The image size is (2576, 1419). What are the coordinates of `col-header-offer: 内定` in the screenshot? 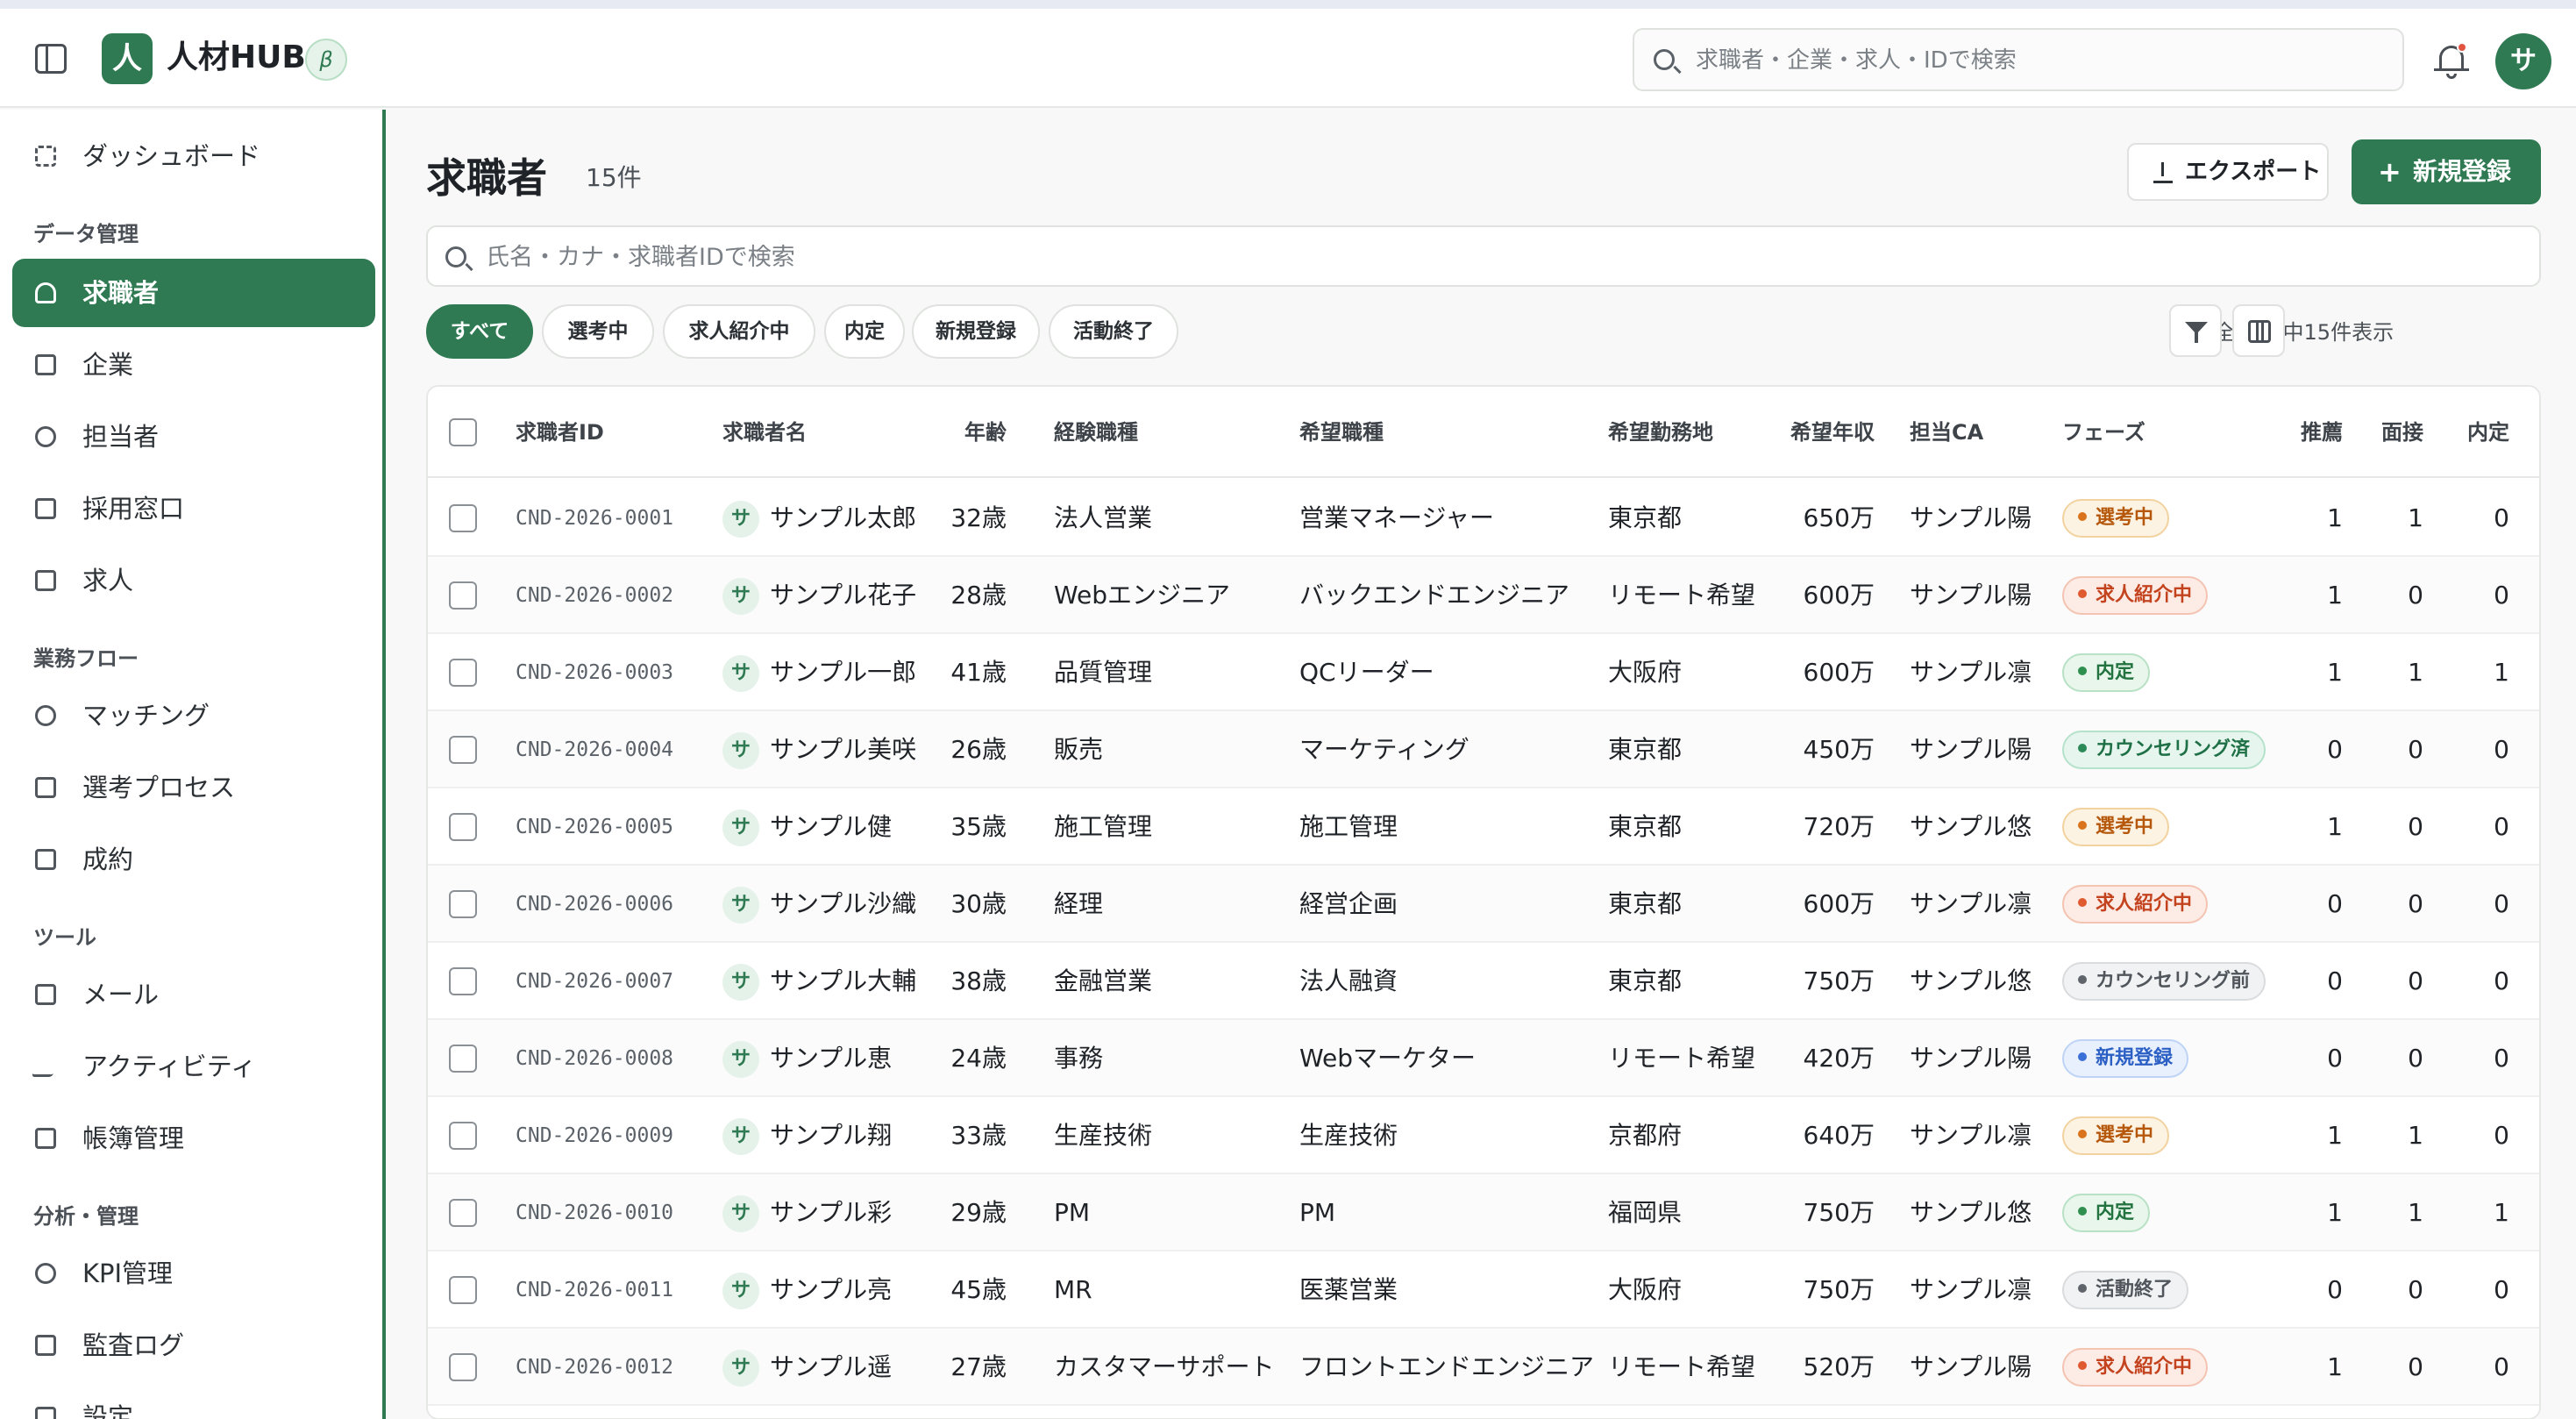 It's located at (2472, 433).